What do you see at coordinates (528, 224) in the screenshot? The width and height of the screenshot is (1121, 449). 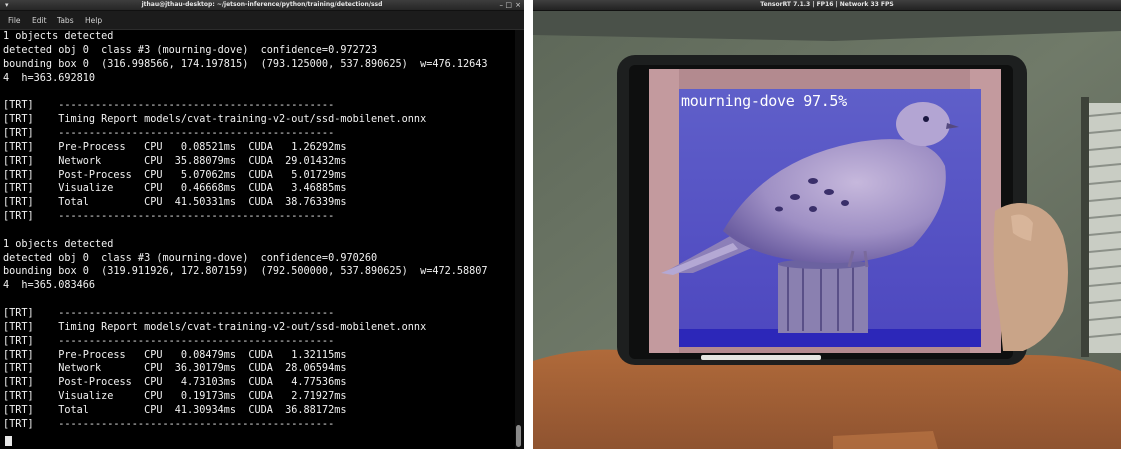 I see `window-divider` at bounding box center [528, 224].